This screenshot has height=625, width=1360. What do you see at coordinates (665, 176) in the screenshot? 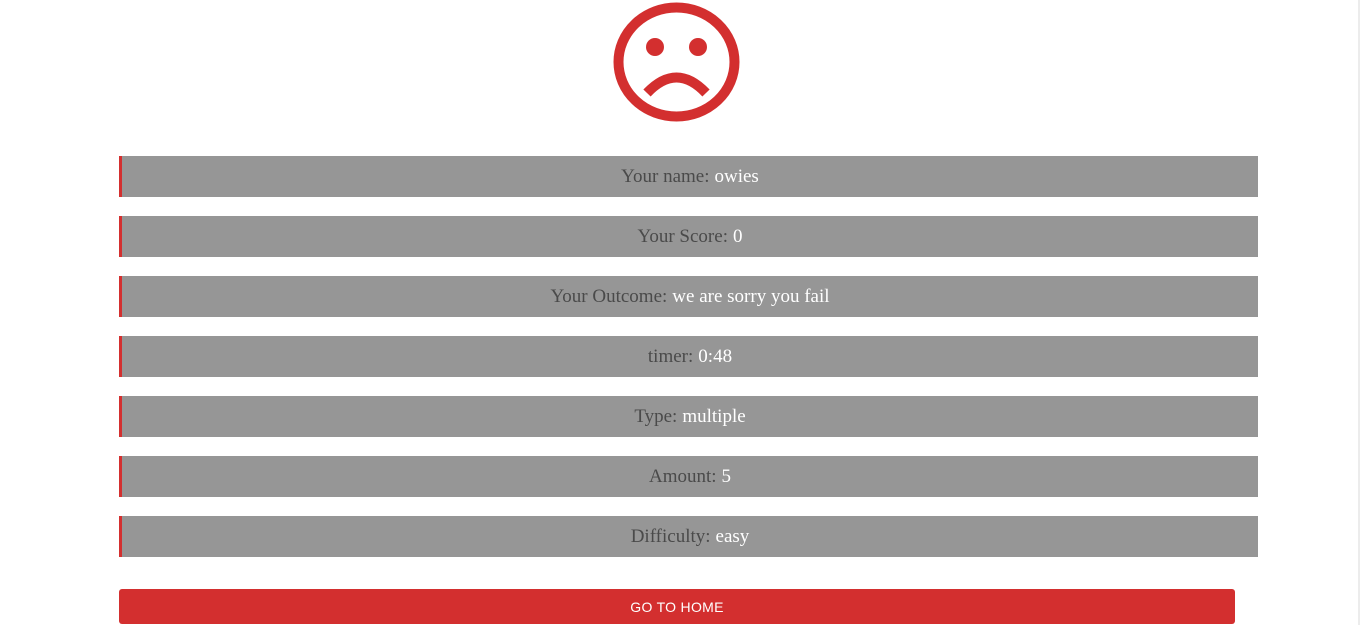
I see `name-label: Your name:` at bounding box center [665, 176].